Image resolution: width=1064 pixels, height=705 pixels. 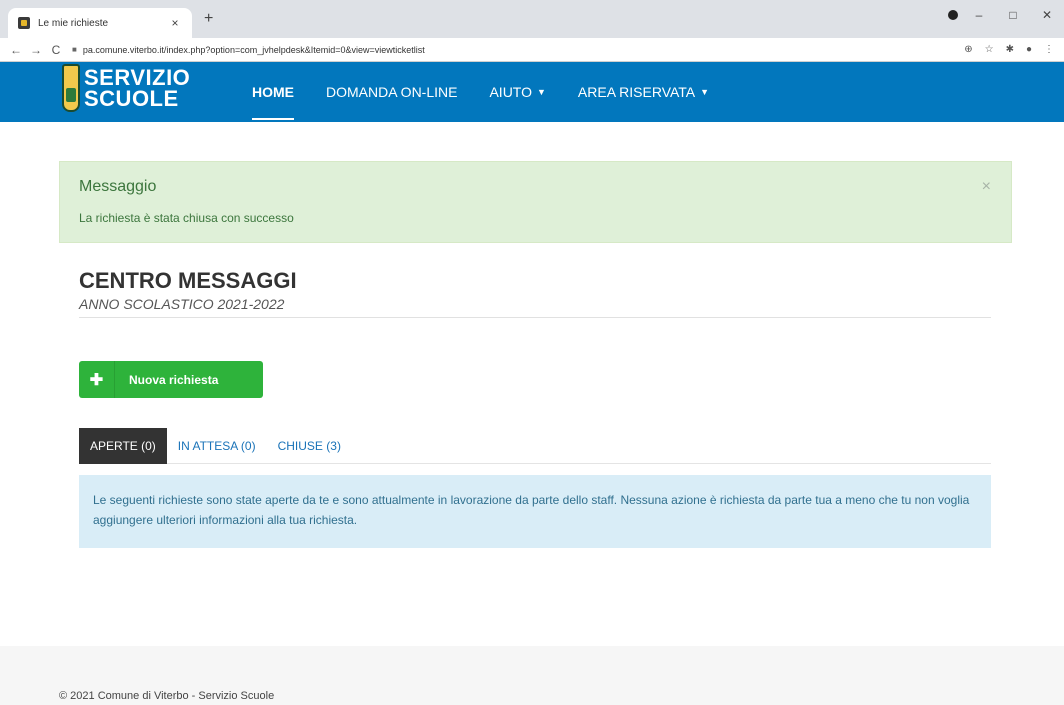 I want to click on window-controls: – □ ✕, so click(x=1013, y=15).